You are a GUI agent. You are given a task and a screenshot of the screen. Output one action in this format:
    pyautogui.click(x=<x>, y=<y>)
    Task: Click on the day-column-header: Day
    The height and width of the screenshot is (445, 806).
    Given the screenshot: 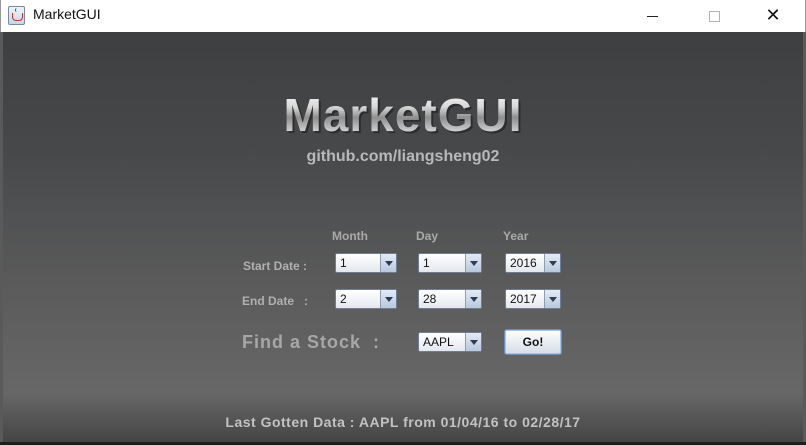 What is the action you would take?
    pyautogui.click(x=427, y=236)
    